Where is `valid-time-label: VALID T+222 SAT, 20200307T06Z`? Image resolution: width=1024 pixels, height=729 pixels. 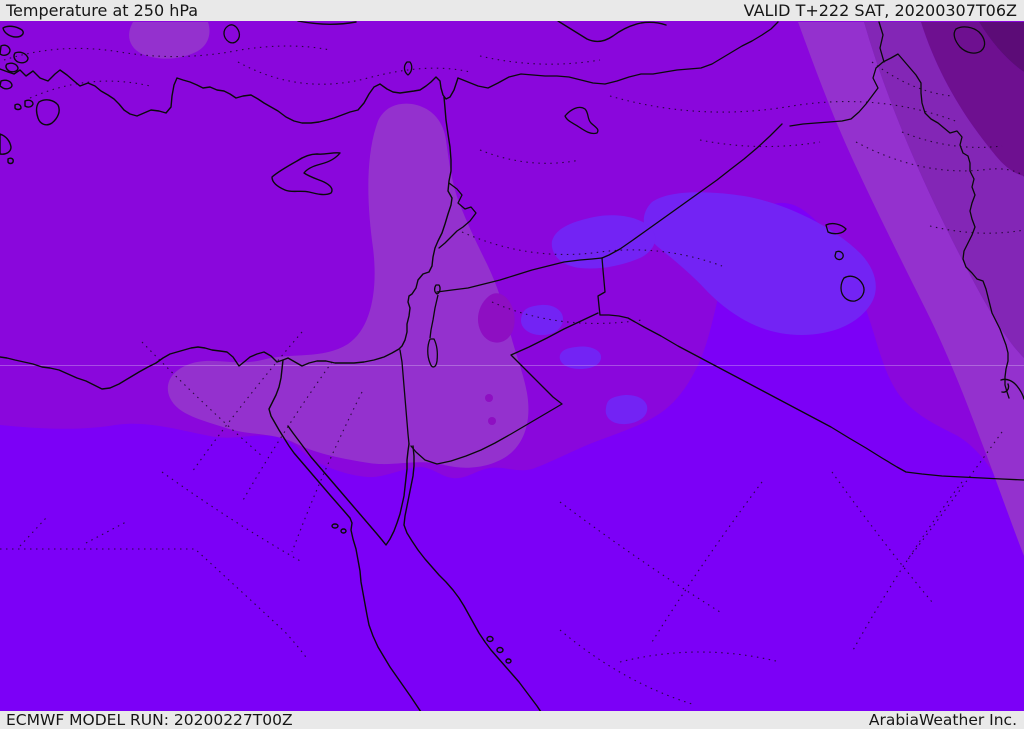 valid-time-label: VALID T+222 SAT, 20200307T06Z is located at coordinates (880, 10).